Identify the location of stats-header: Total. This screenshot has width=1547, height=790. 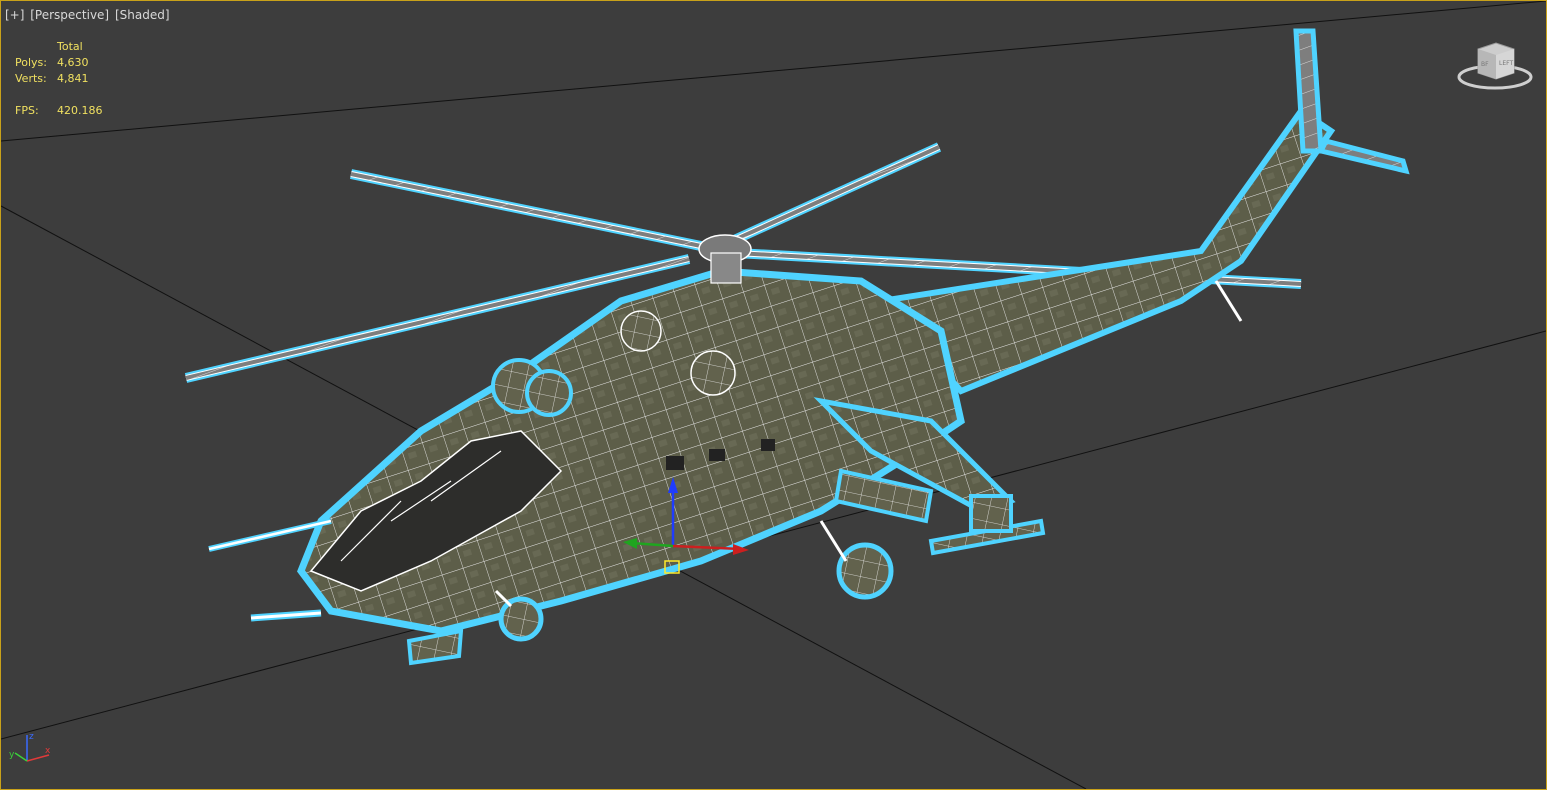
(70, 46).